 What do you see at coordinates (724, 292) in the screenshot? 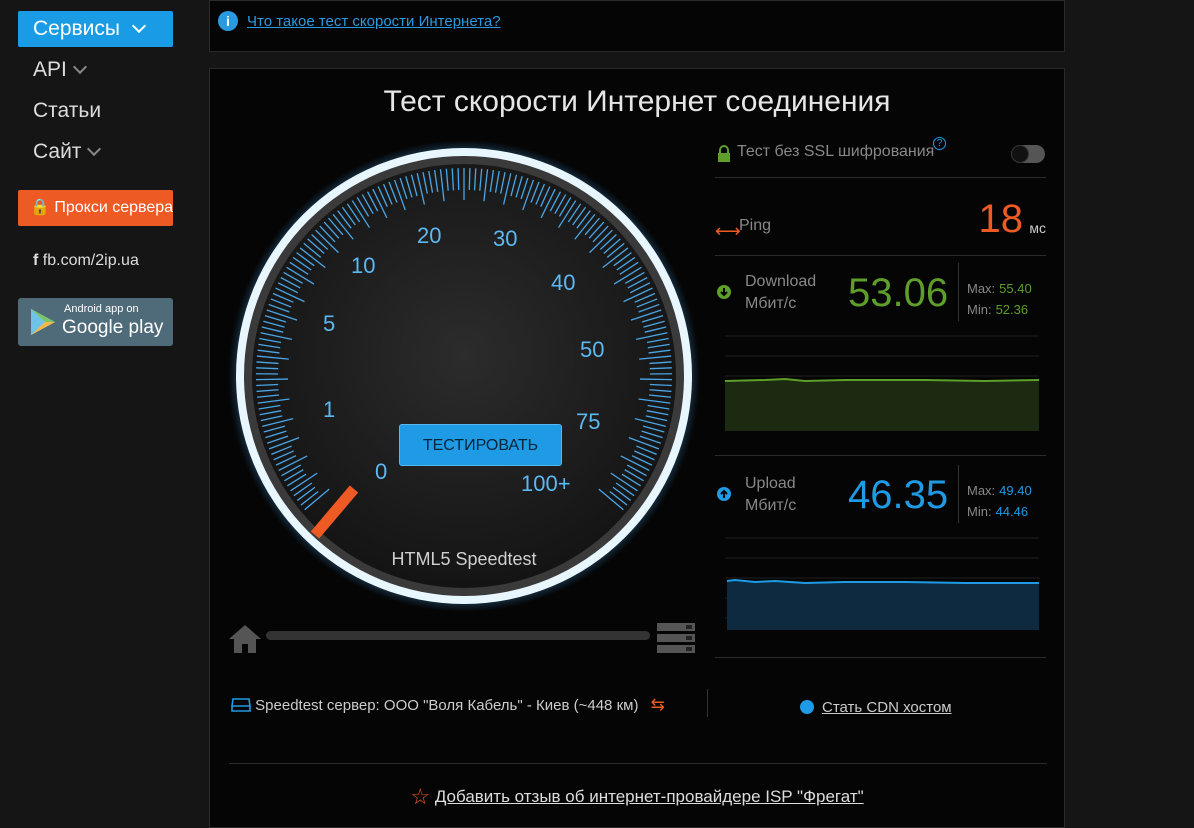
I see `download-arrow-icon` at bounding box center [724, 292].